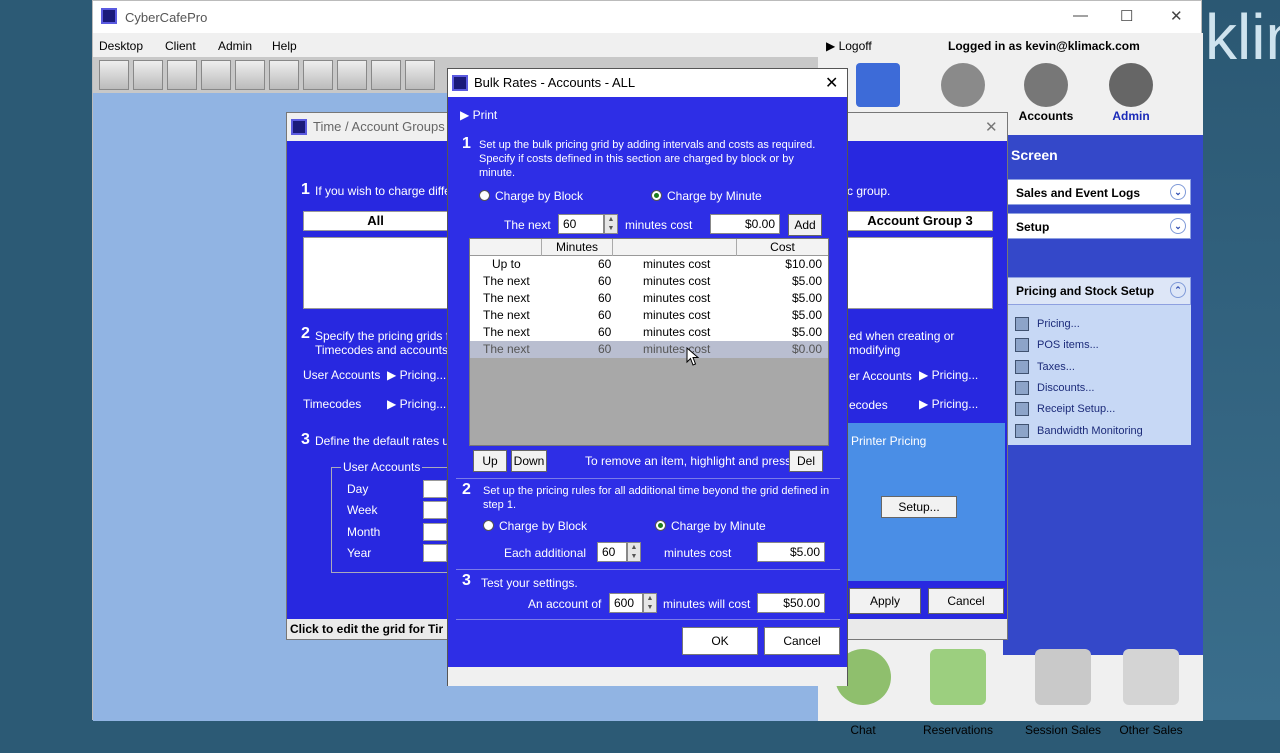 Image resolution: width=1280 pixels, height=753 pixels. I want to click on step1-charge-by-minute-label: Charge by Minute, so click(714, 196).